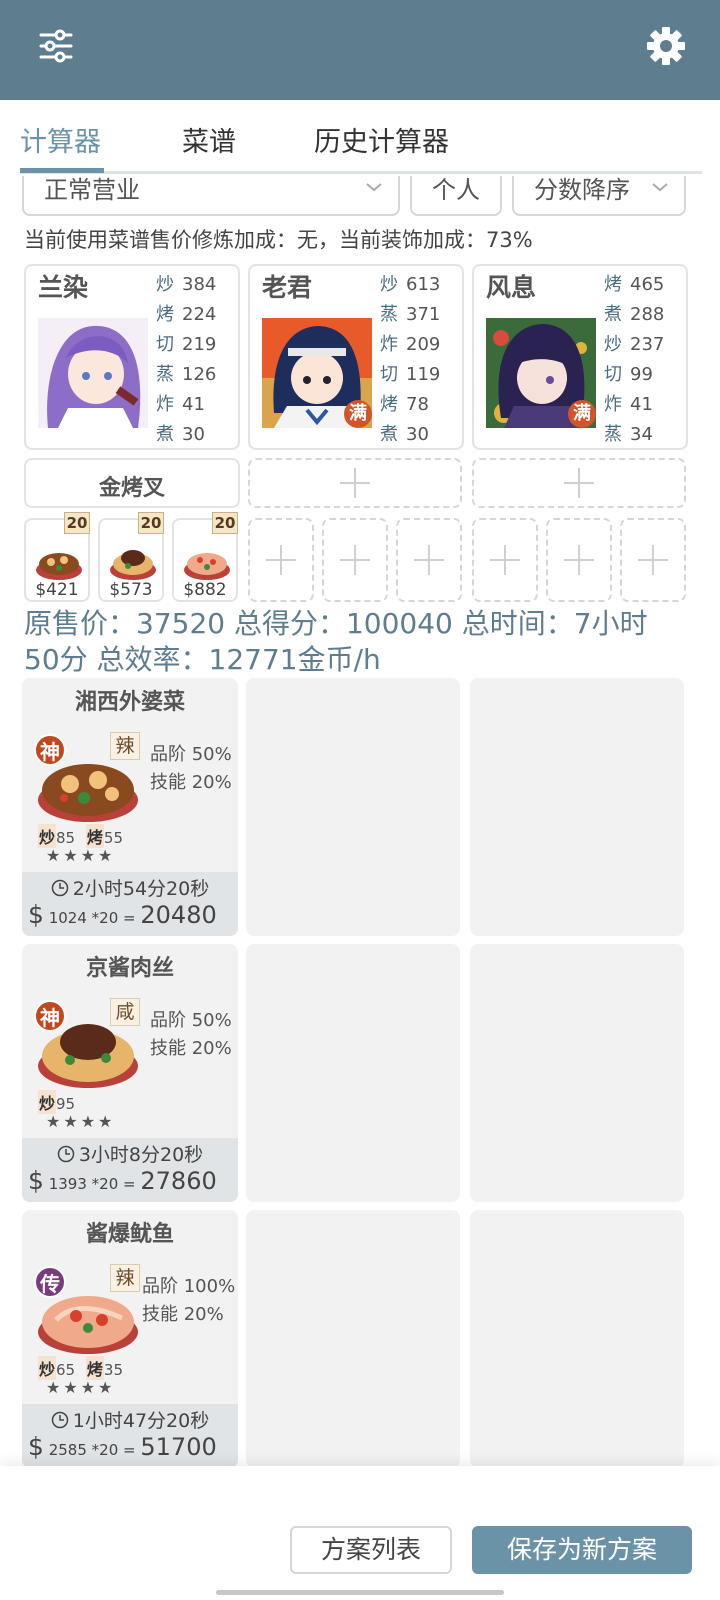 Image resolution: width=720 pixels, height=1600 pixels. Describe the element at coordinates (80, 1368) in the screenshot. I see `skill-requirements: 炒65 烤35` at that location.